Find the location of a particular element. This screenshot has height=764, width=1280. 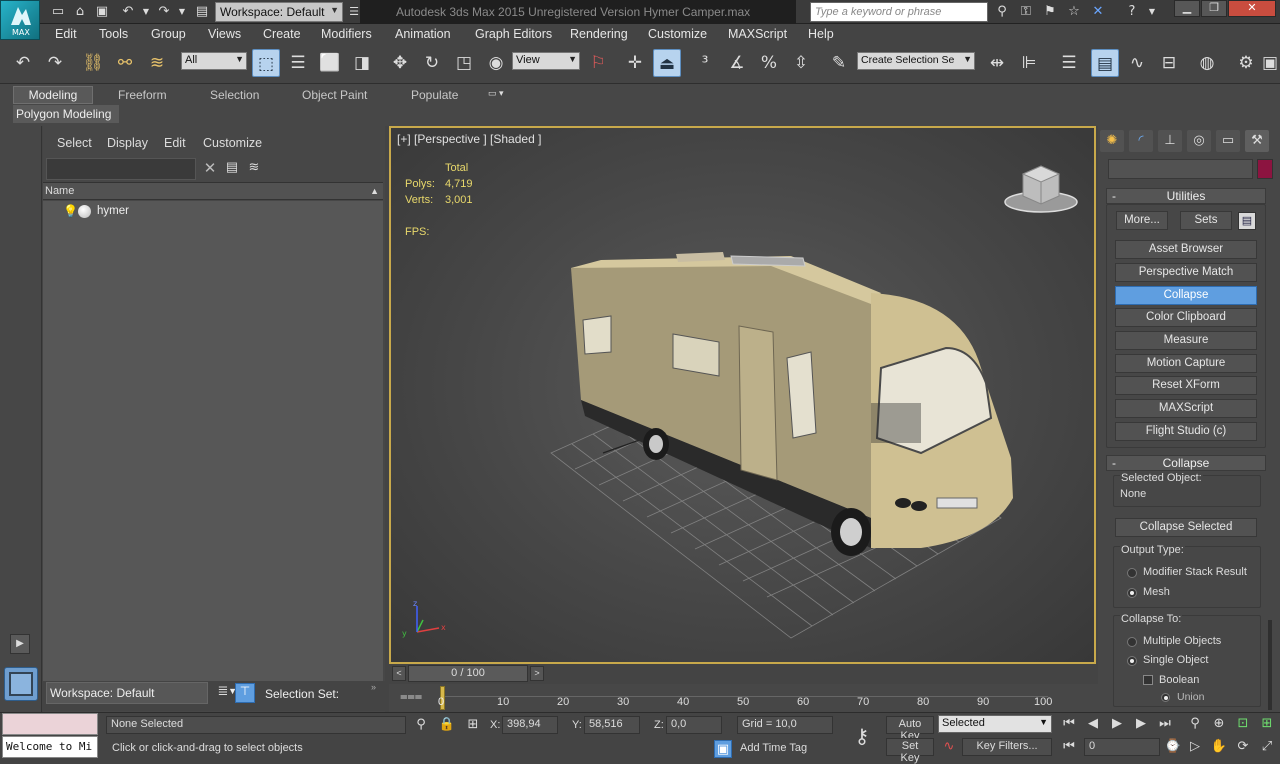

utility-asset-browser: Asset Browser is located at coordinates (1186, 249).